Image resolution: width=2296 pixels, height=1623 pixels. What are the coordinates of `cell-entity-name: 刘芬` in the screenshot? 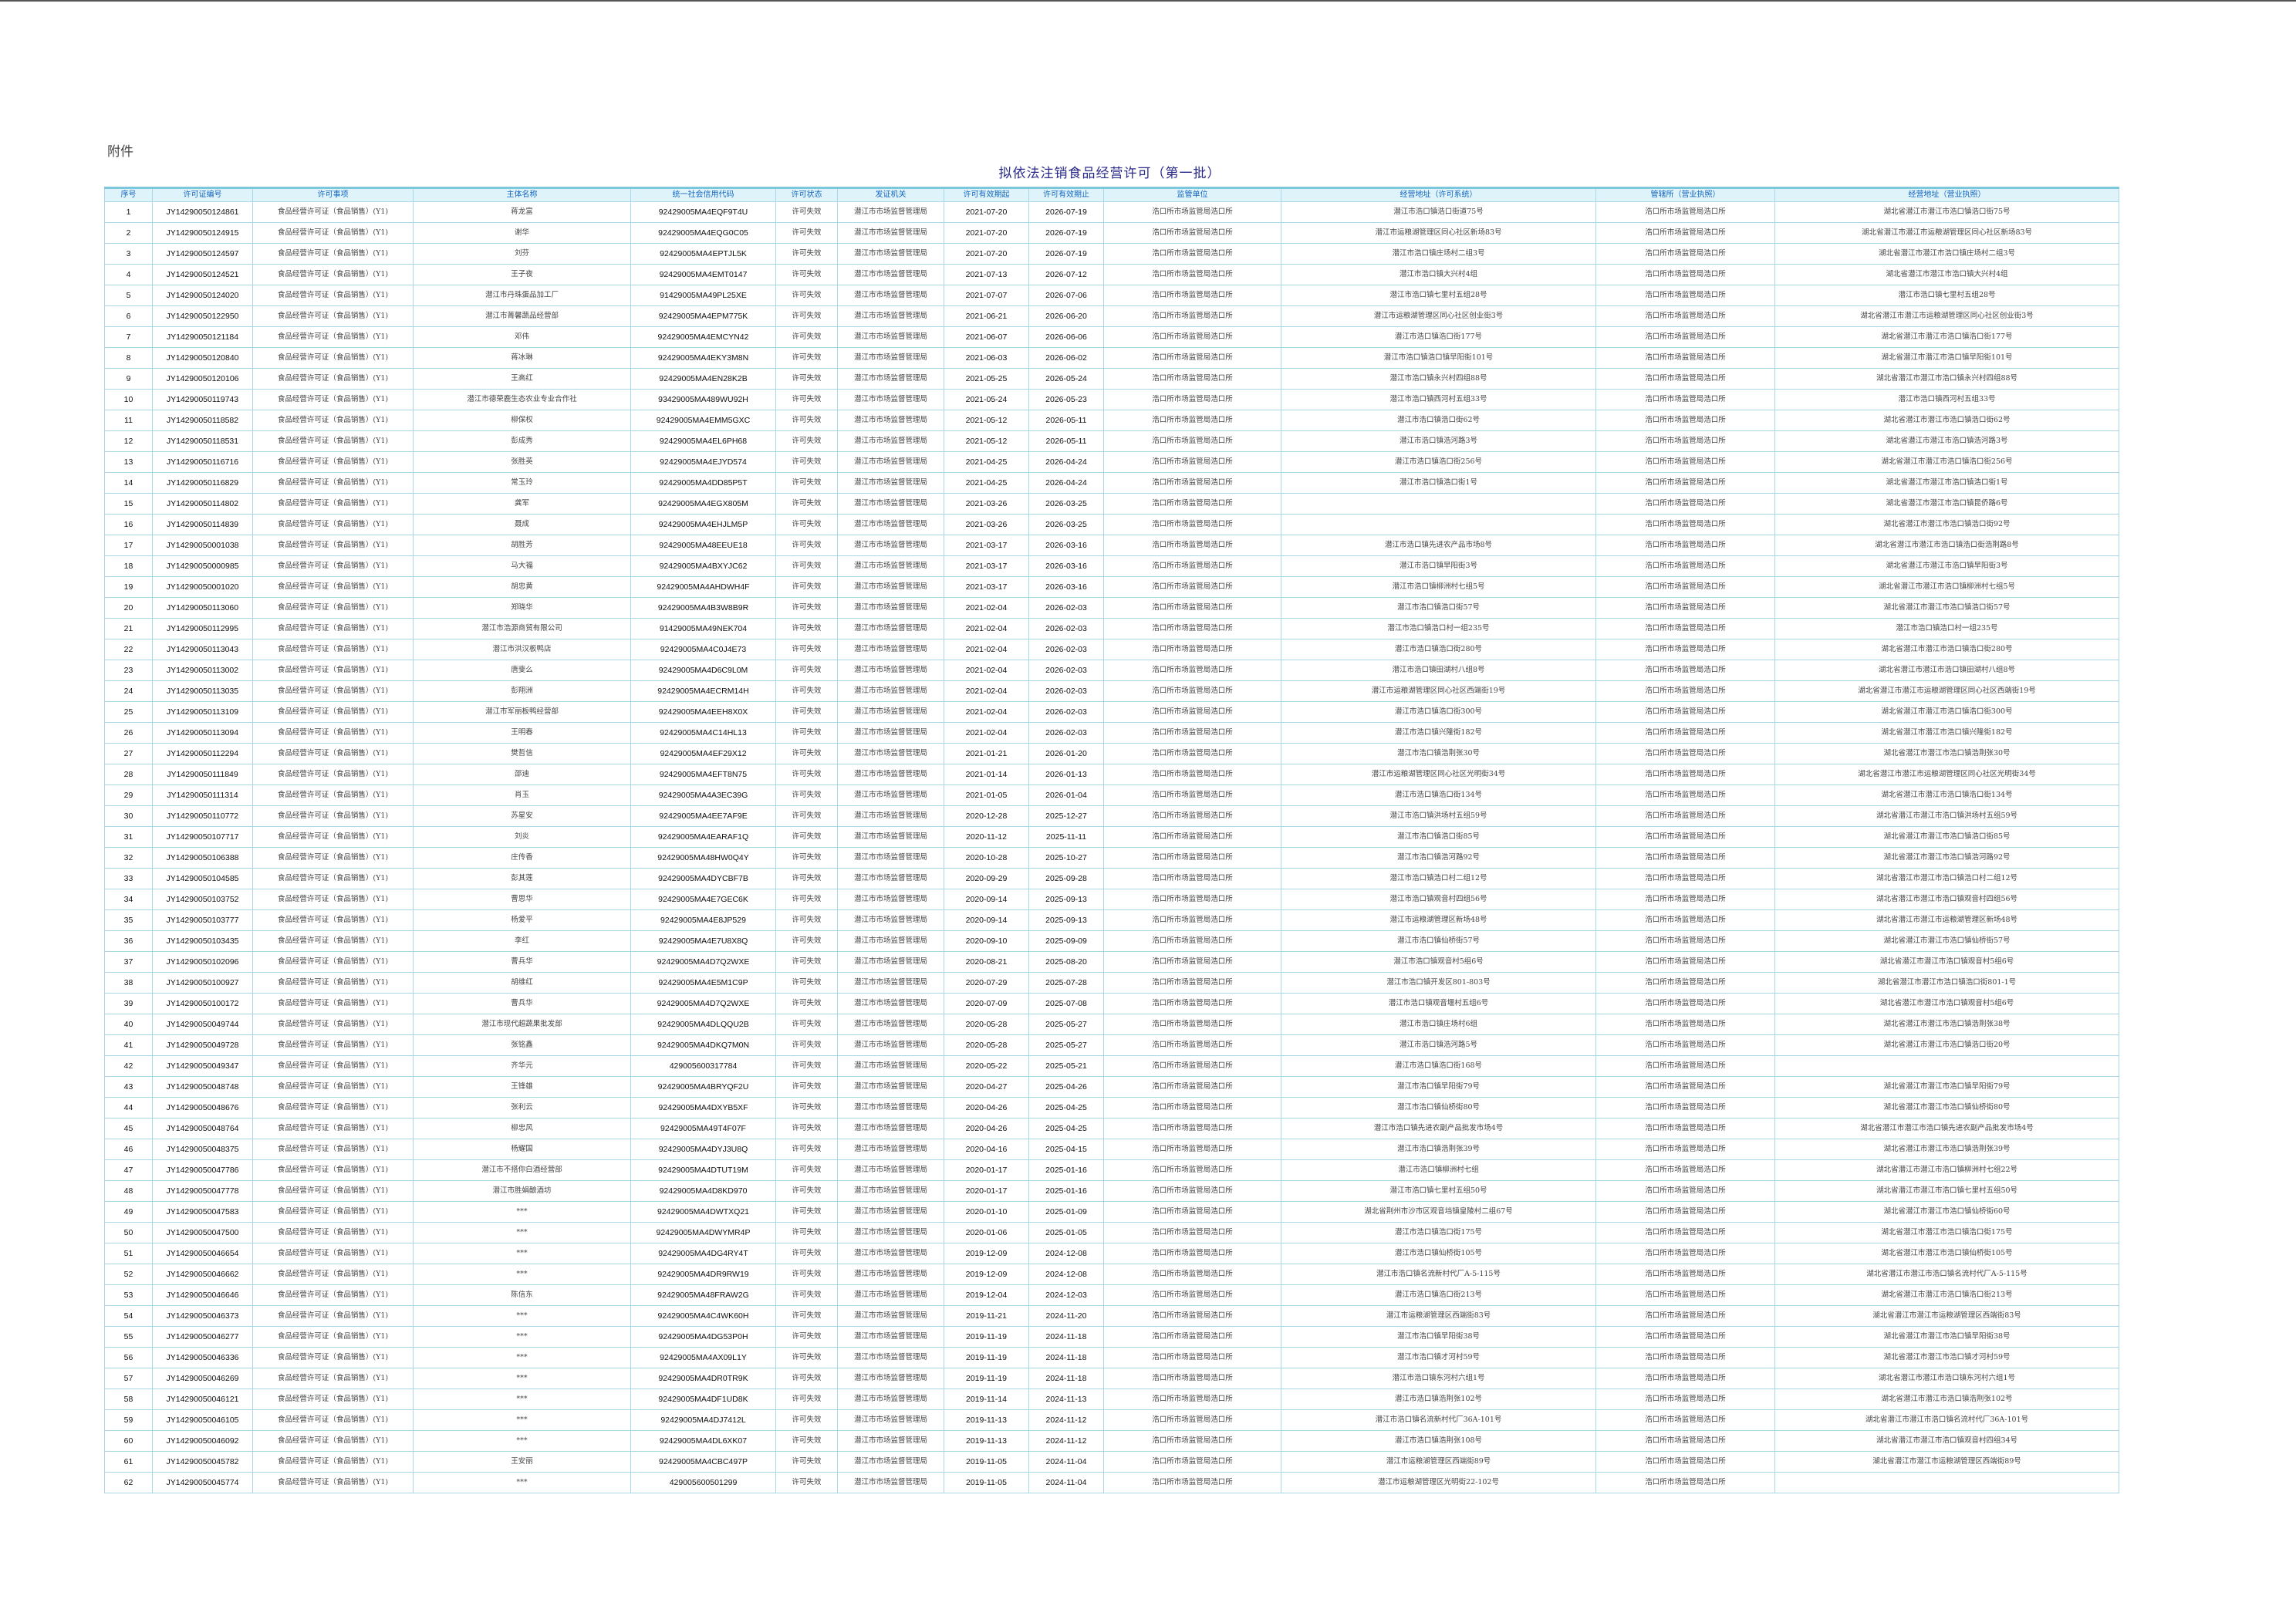 It's located at (522, 254).